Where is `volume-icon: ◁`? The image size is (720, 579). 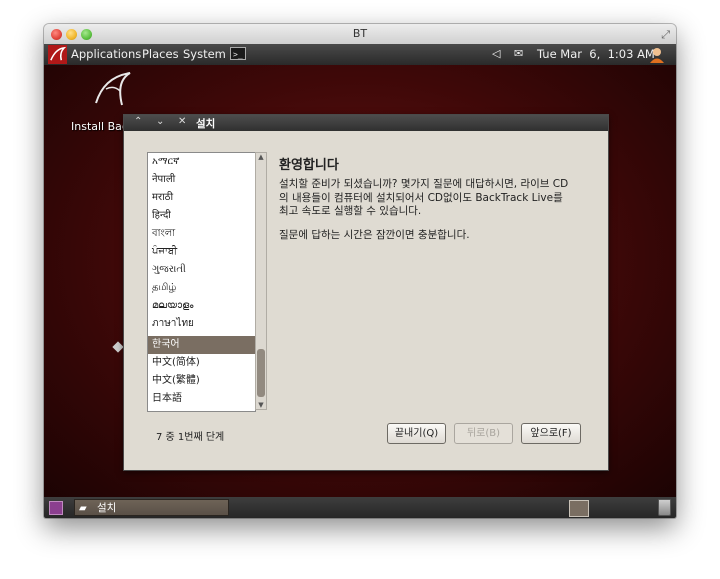 volume-icon: ◁ is located at coordinates (496, 53).